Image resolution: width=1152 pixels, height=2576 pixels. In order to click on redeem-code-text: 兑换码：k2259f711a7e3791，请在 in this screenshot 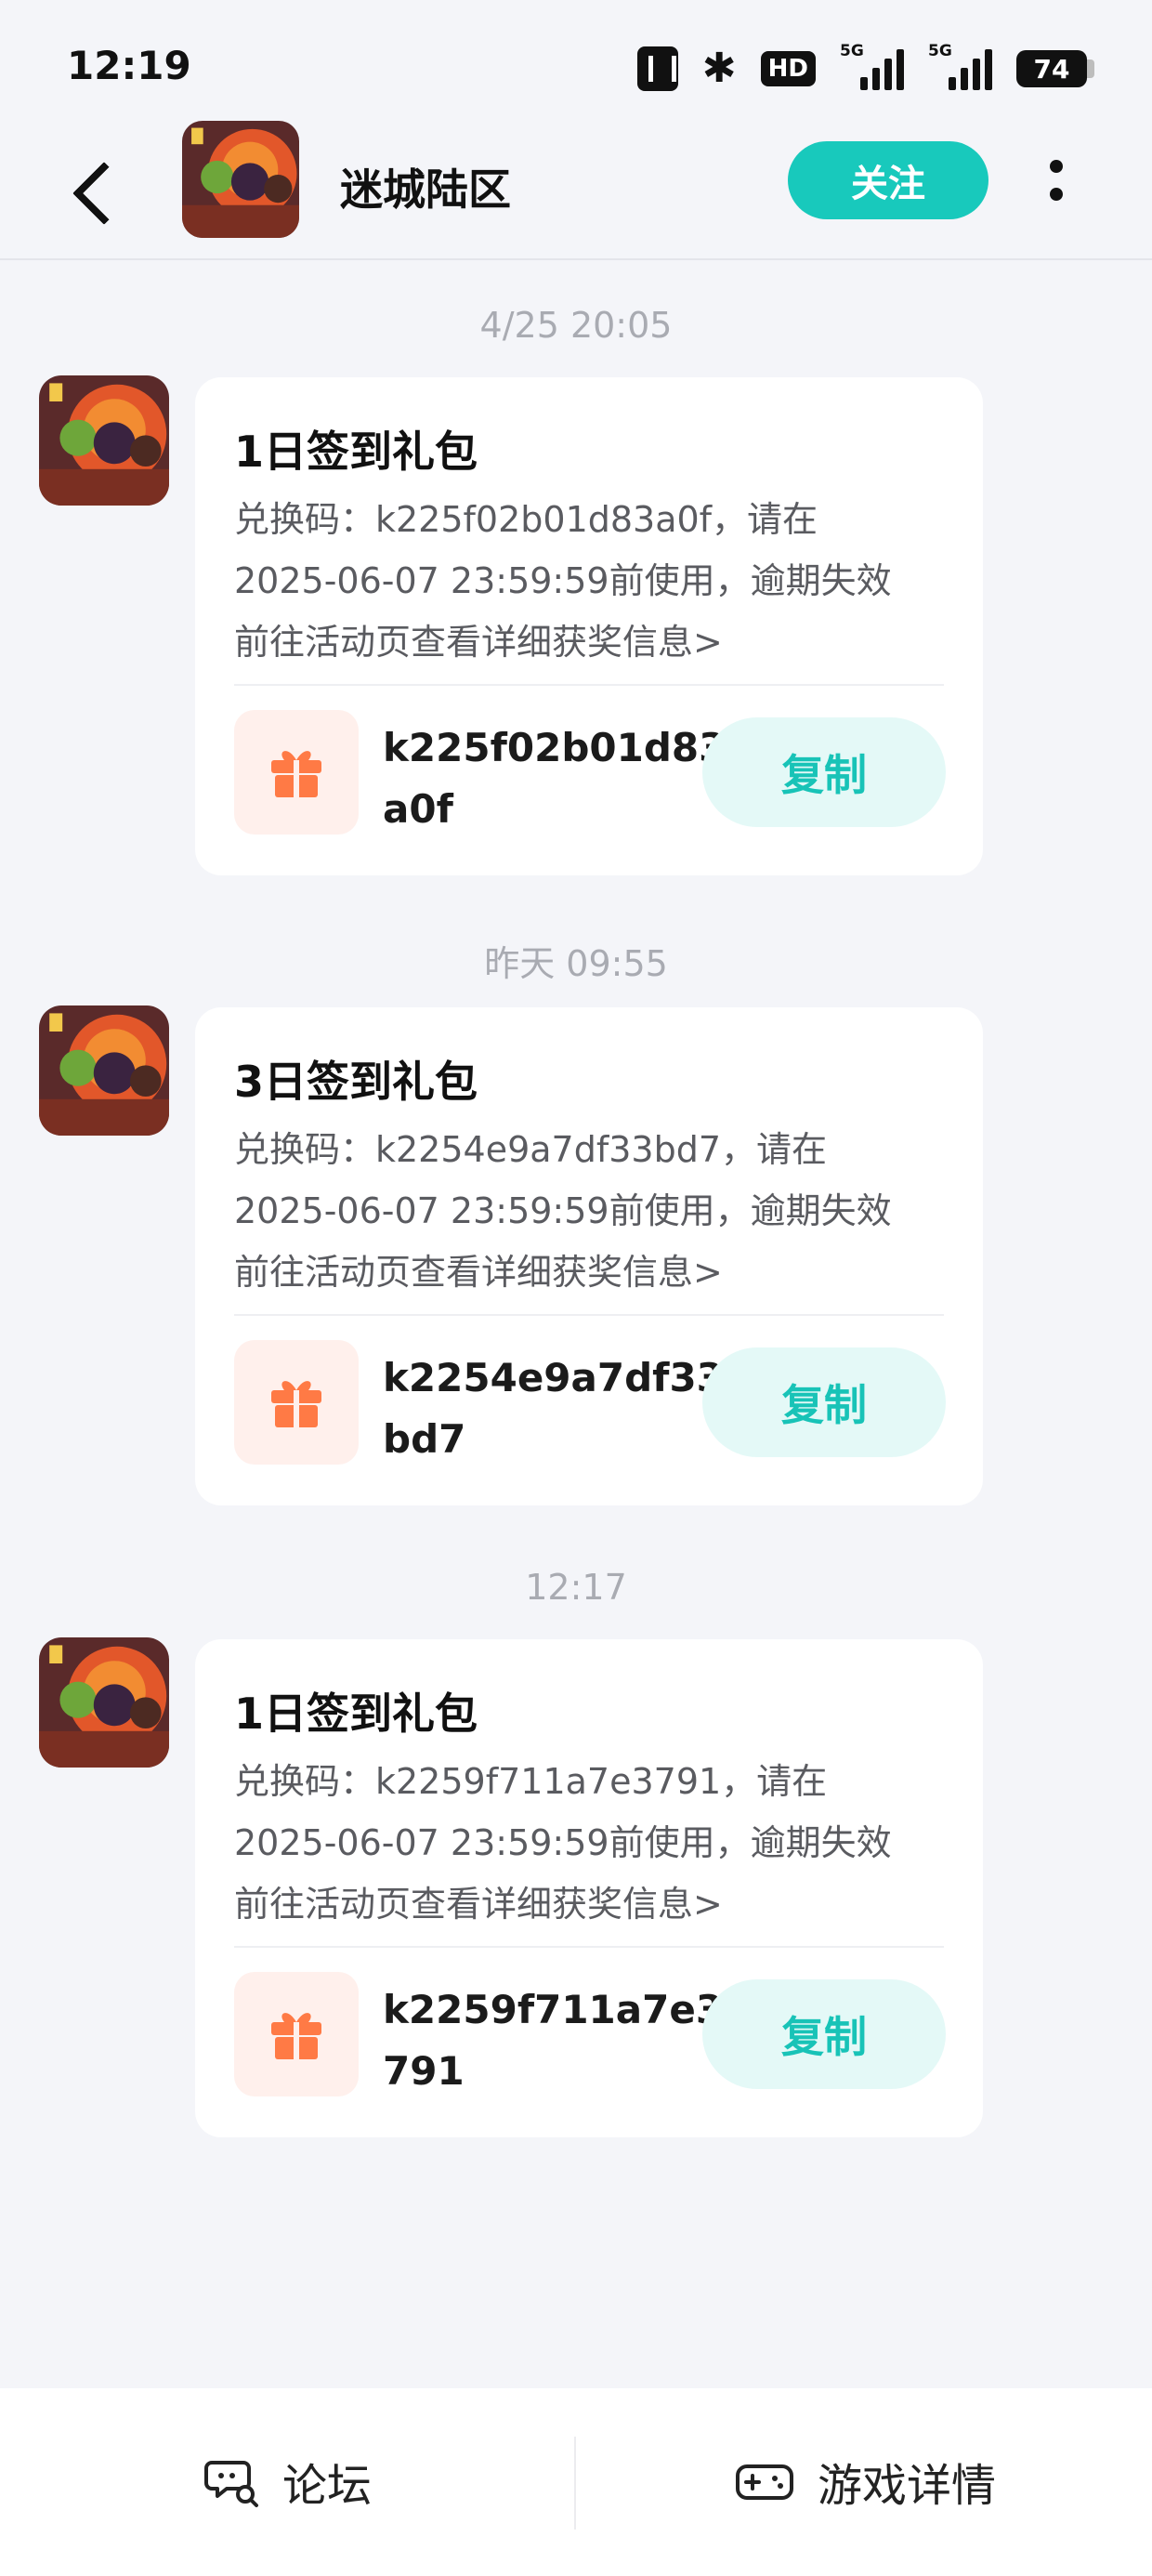, I will do `click(531, 1781)`.